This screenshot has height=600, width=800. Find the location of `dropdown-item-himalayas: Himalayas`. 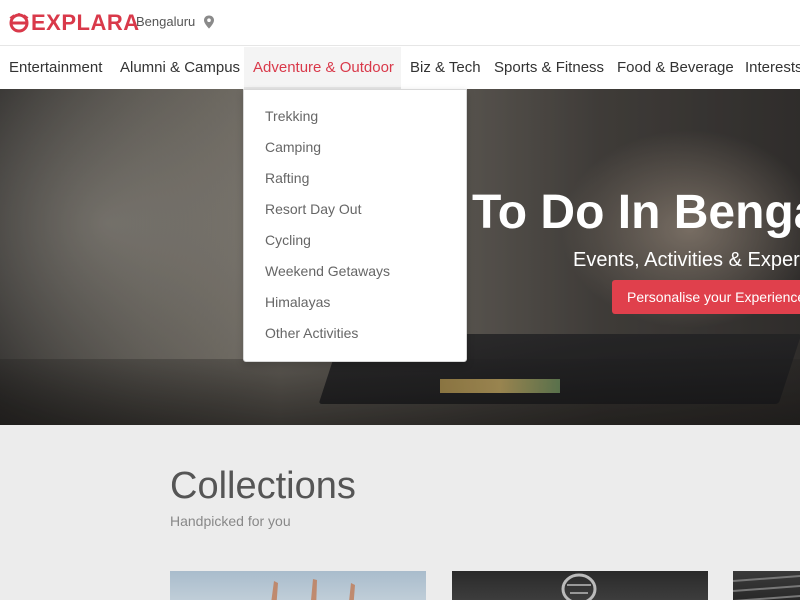

dropdown-item-himalayas: Himalayas is located at coordinates (297, 302).